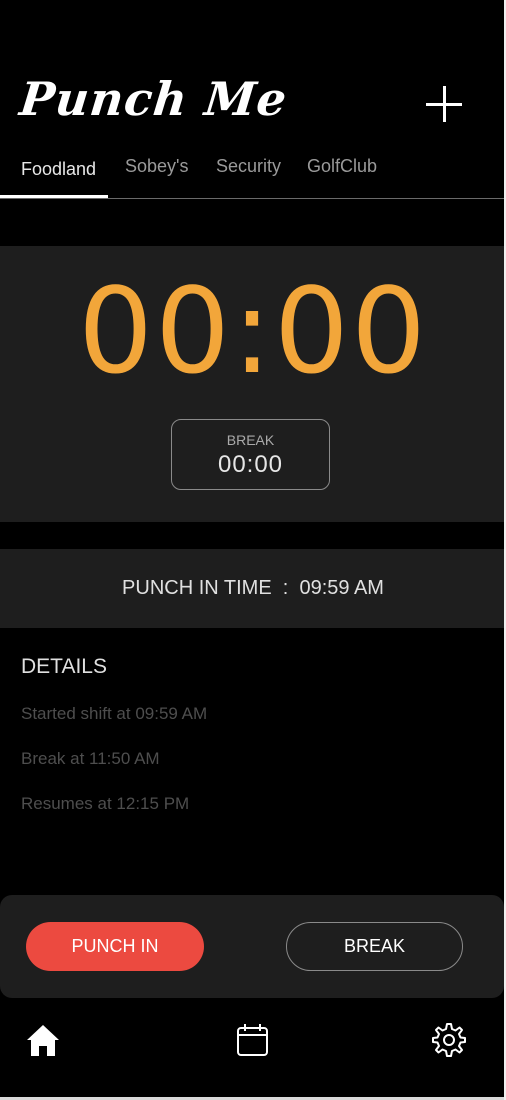  What do you see at coordinates (250, 464) in the screenshot?
I see `break-timer-value: 00:00` at bounding box center [250, 464].